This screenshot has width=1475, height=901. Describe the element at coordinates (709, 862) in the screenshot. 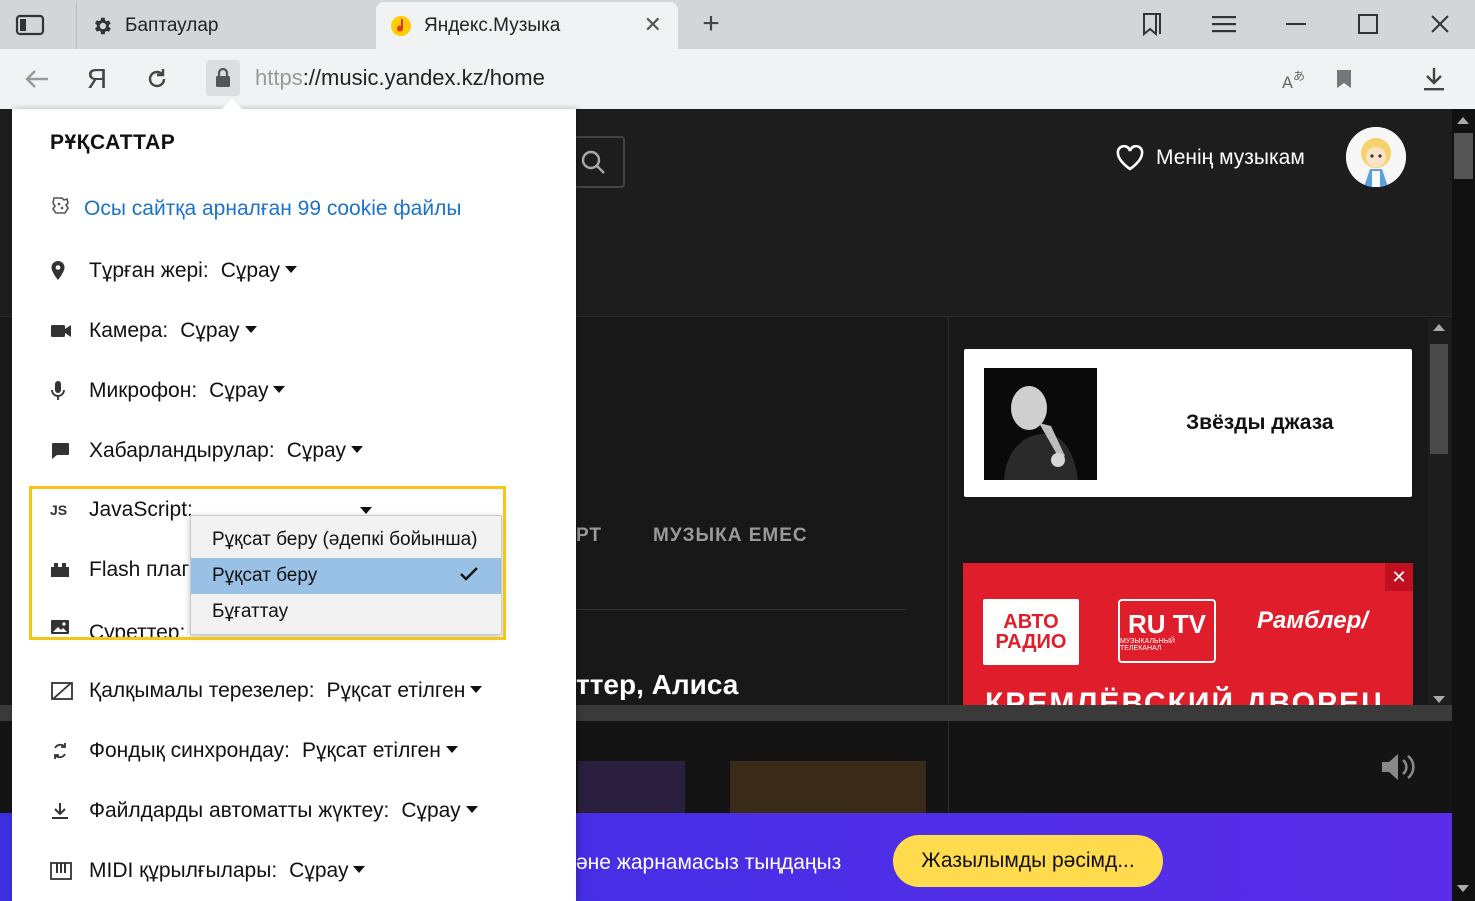

I see `subscription-banner-text: әне жарнамасыз тыңдаңыз` at that location.